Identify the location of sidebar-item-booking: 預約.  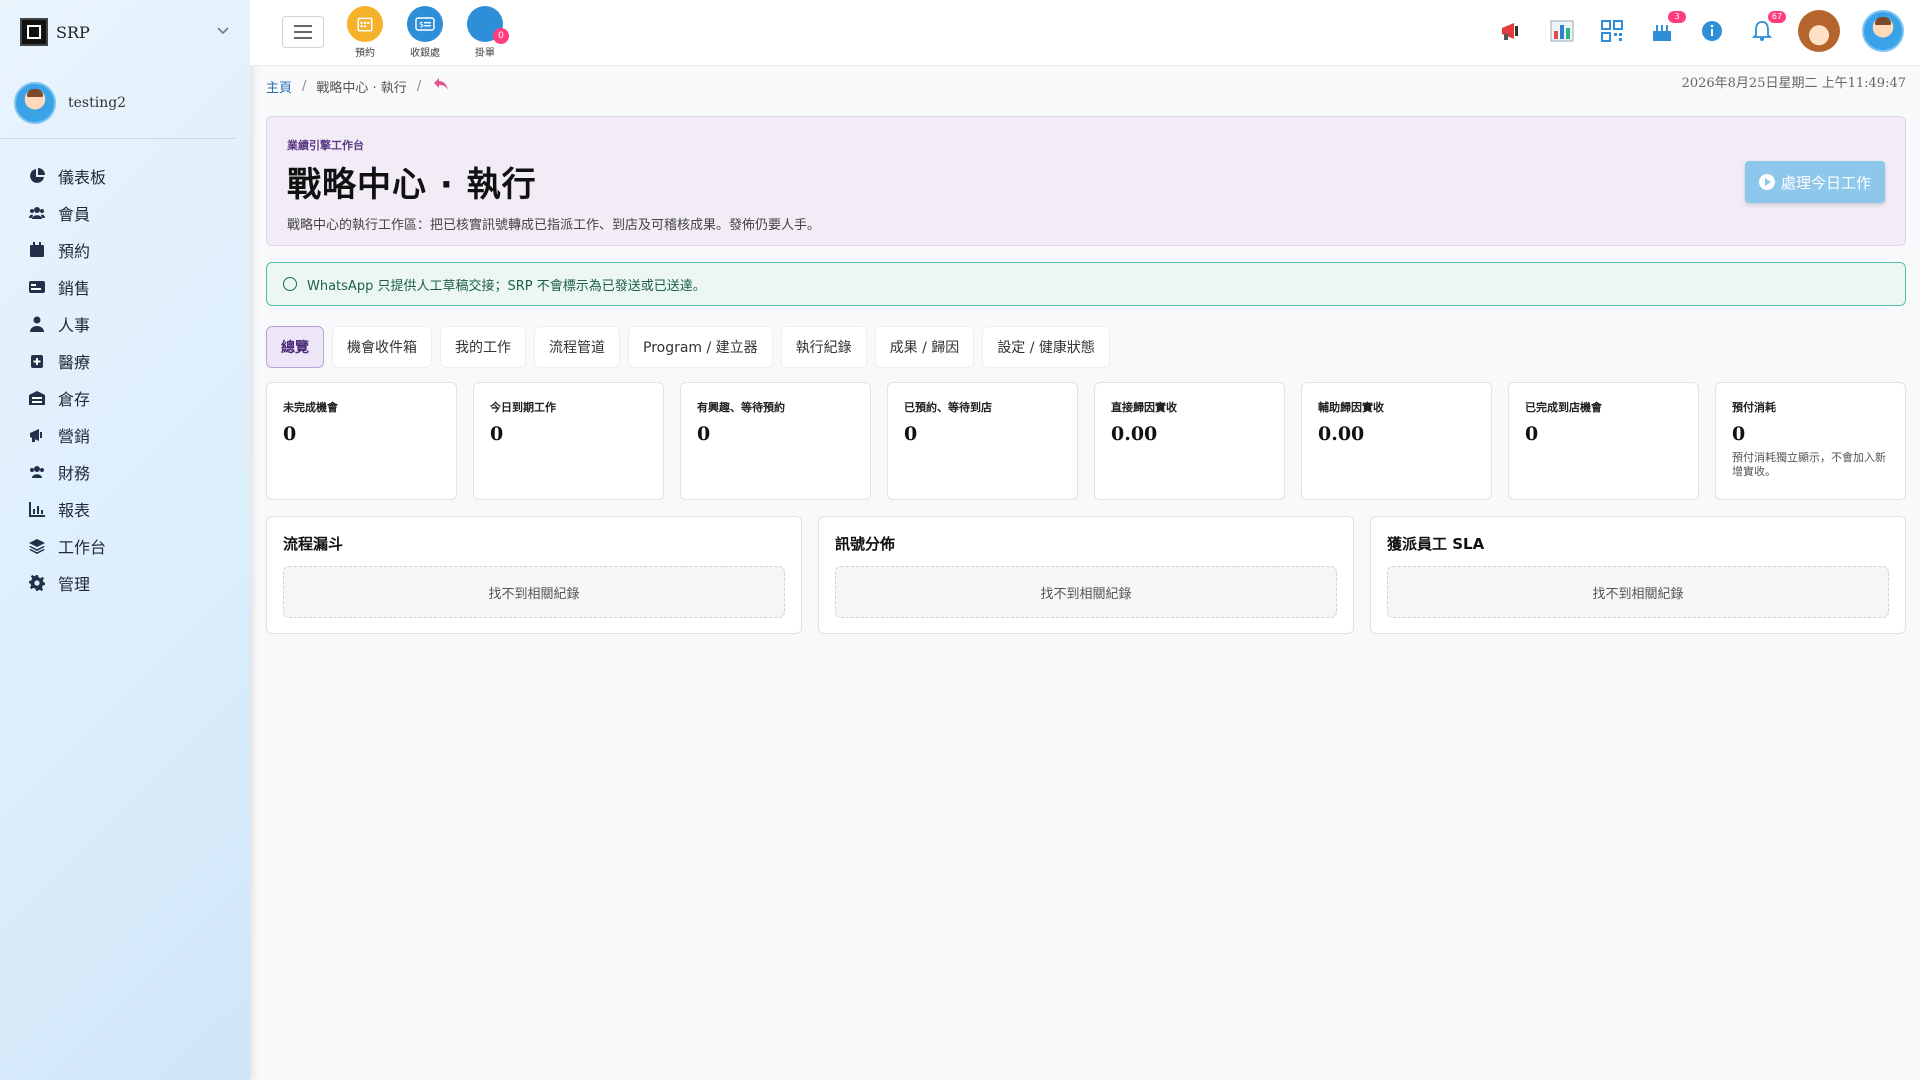
(125, 249).